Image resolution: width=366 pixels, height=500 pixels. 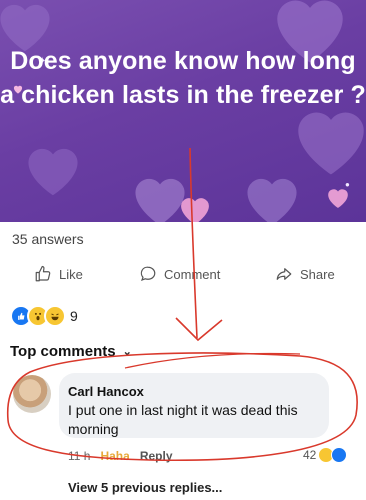 I want to click on comment-meta-row: 11 h Haha Reply, so click(x=120, y=456).